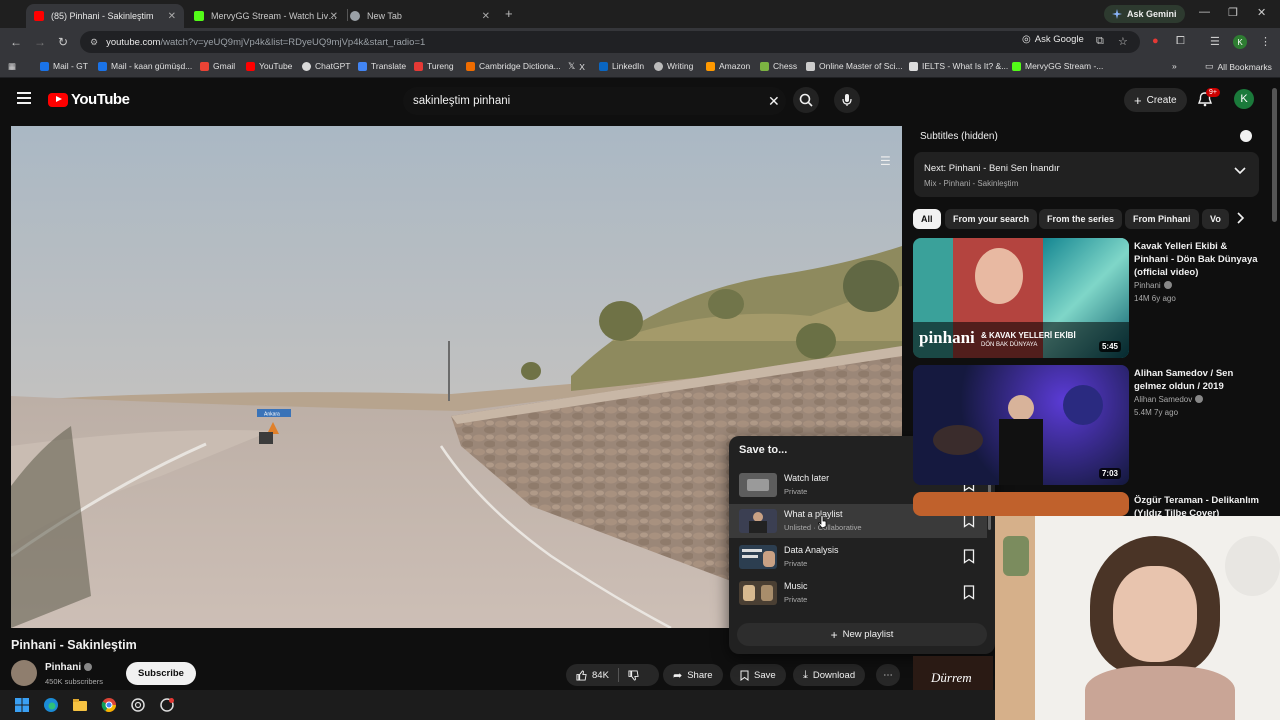 Image resolution: width=1280 pixels, height=720 pixels. I want to click on extension-s-icon: ●, so click(1155, 41).